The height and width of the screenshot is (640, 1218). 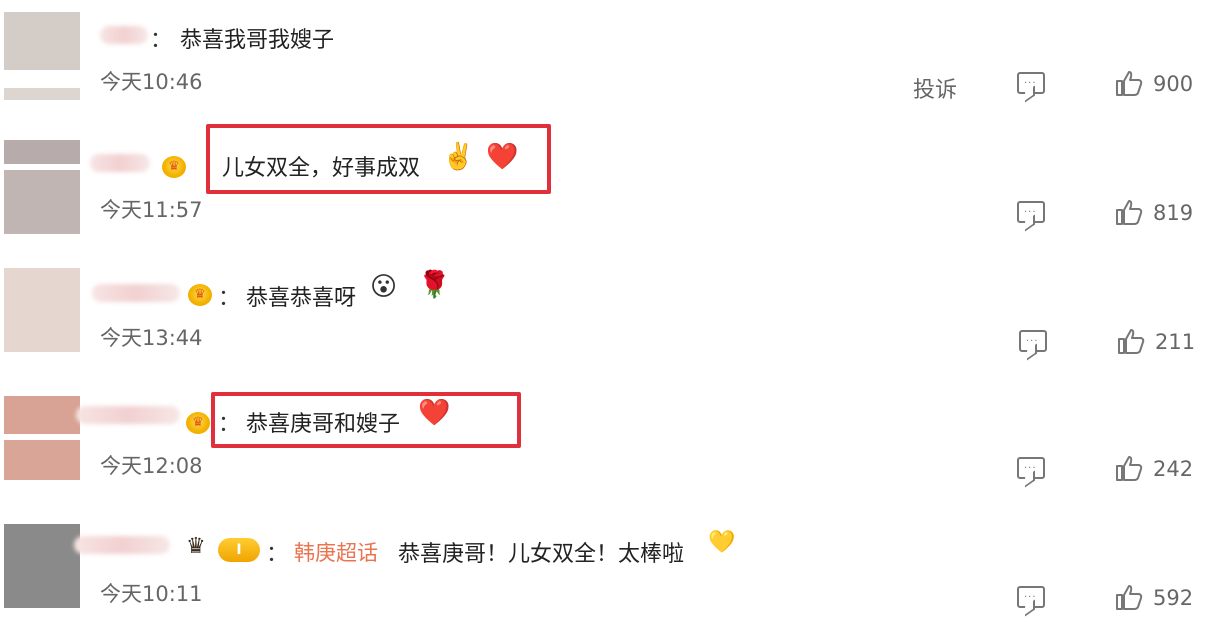 I want to click on surprised-face-icon: 😮, so click(x=384, y=287).